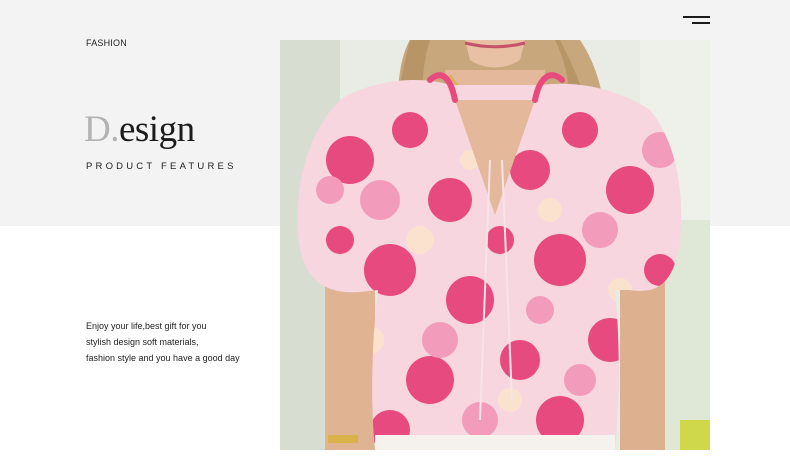  Describe the element at coordinates (146, 326) in the screenshot. I see `description-line: Enjoy your life,best gift for you` at that location.